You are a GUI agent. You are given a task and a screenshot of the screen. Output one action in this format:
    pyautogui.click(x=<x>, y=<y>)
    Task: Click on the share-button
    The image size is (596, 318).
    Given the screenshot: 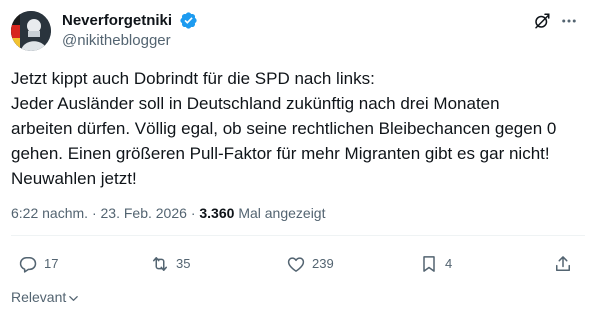 What is the action you would take?
    pyautogui.click(x=563, y=264)
    